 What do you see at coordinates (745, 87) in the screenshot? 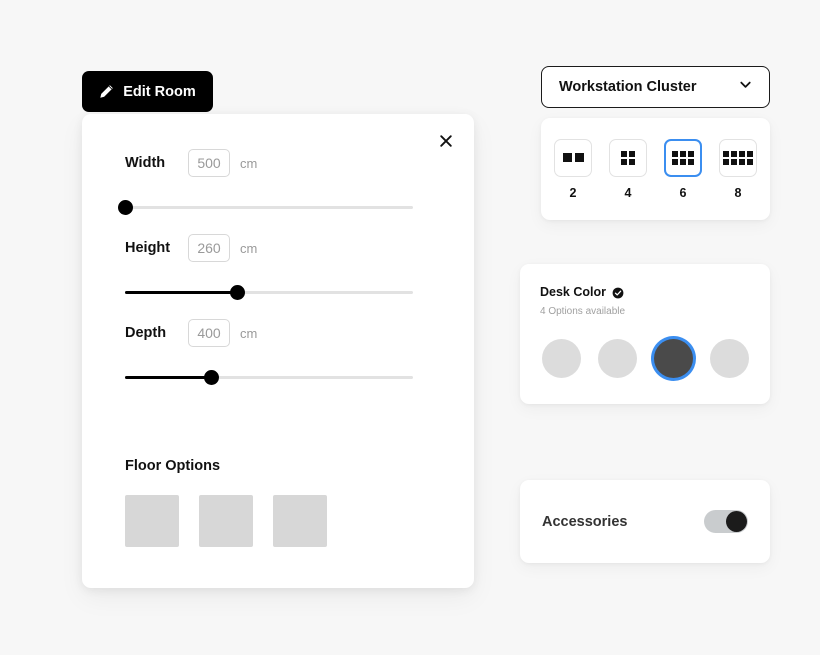
I see `chevron-down-icon` at bounding box center [745, 87].